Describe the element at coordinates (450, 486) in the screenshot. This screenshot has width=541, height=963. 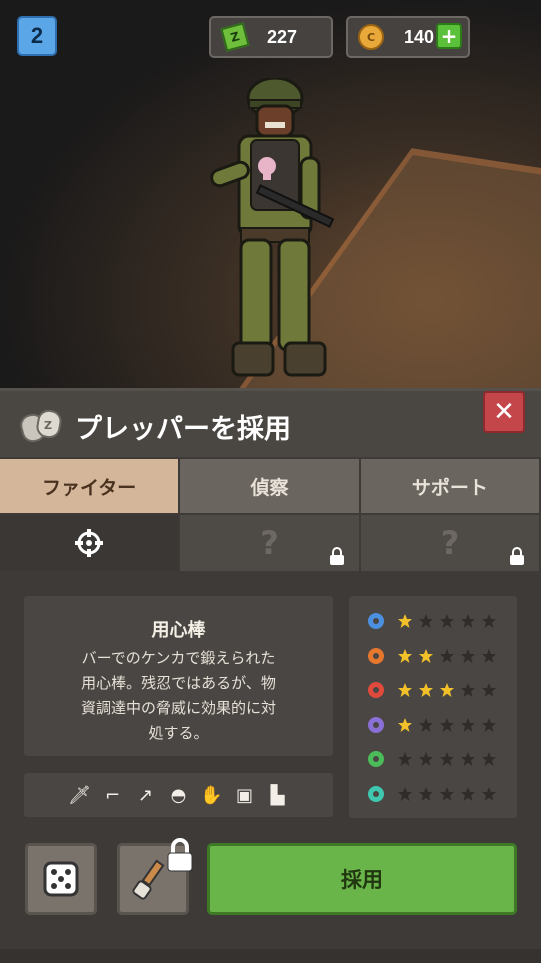
I see `tab-support: サポート` at that location.